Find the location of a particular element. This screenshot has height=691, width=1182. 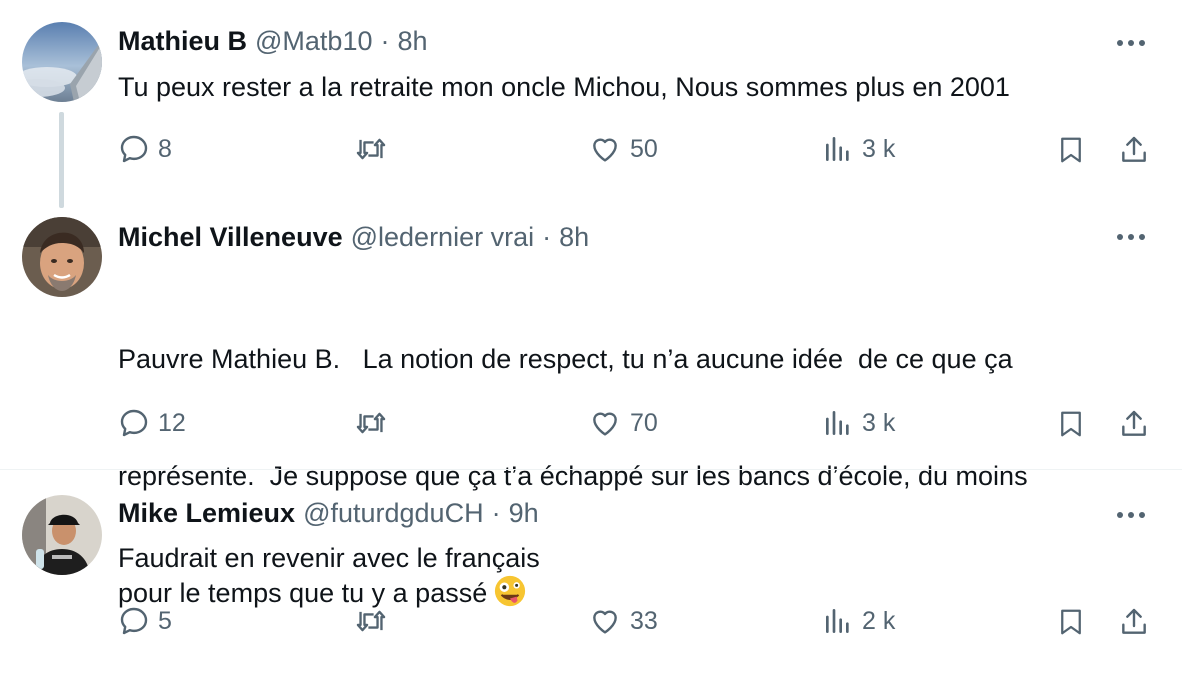

user-handle: @futurdgduCH is located at coordinates (393, 513).